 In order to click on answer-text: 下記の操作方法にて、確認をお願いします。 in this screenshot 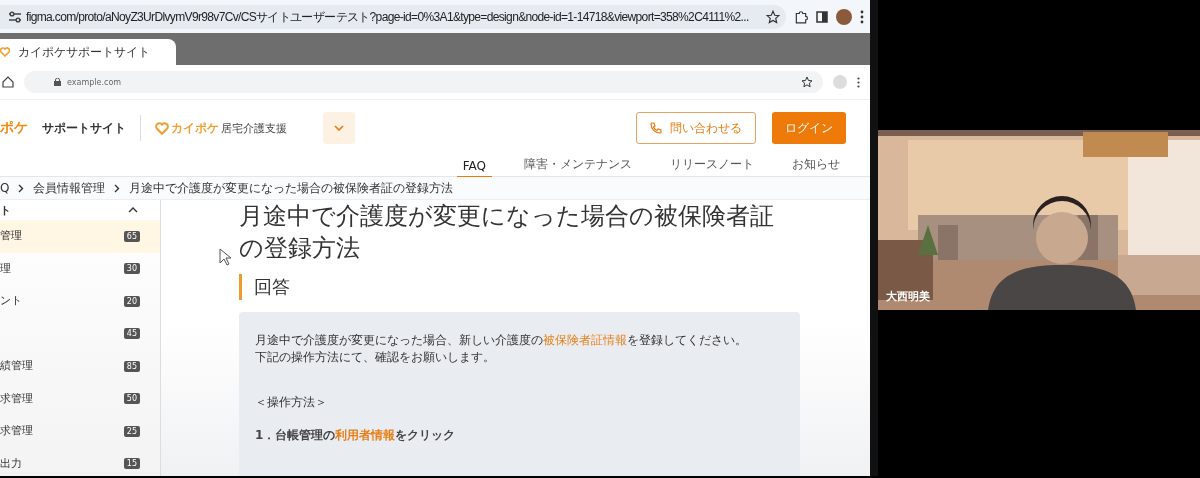, I will do `click(375, 357)`.